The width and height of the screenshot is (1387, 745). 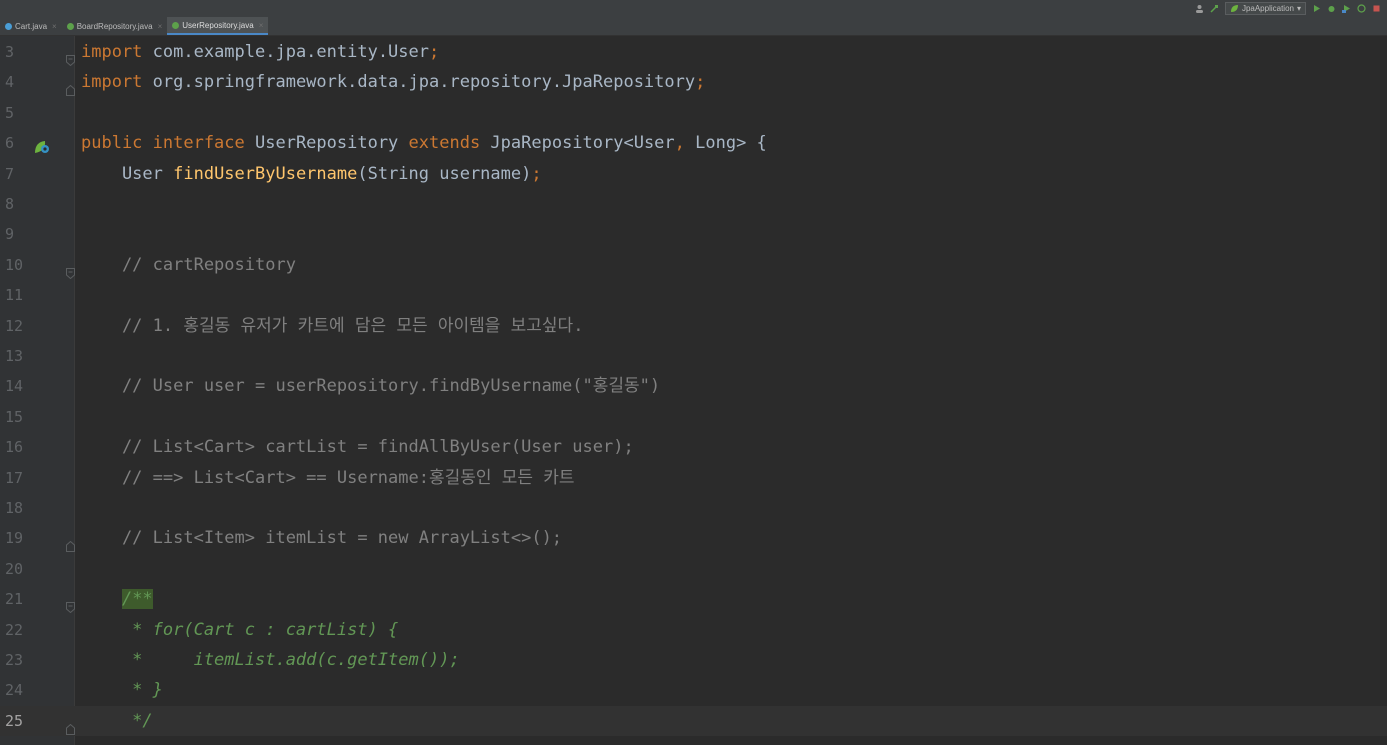 What do you see at coordinates (10, 52) in the screenshot?
I see `line-number: 3` at bounding box center [10, 52].